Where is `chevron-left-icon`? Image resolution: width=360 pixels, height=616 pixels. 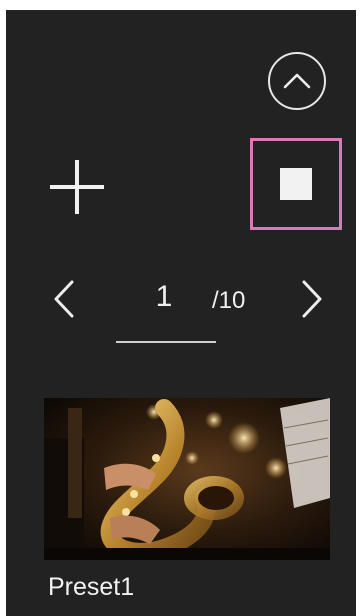
chevron-left-icon is located at coordinates (64, 299).